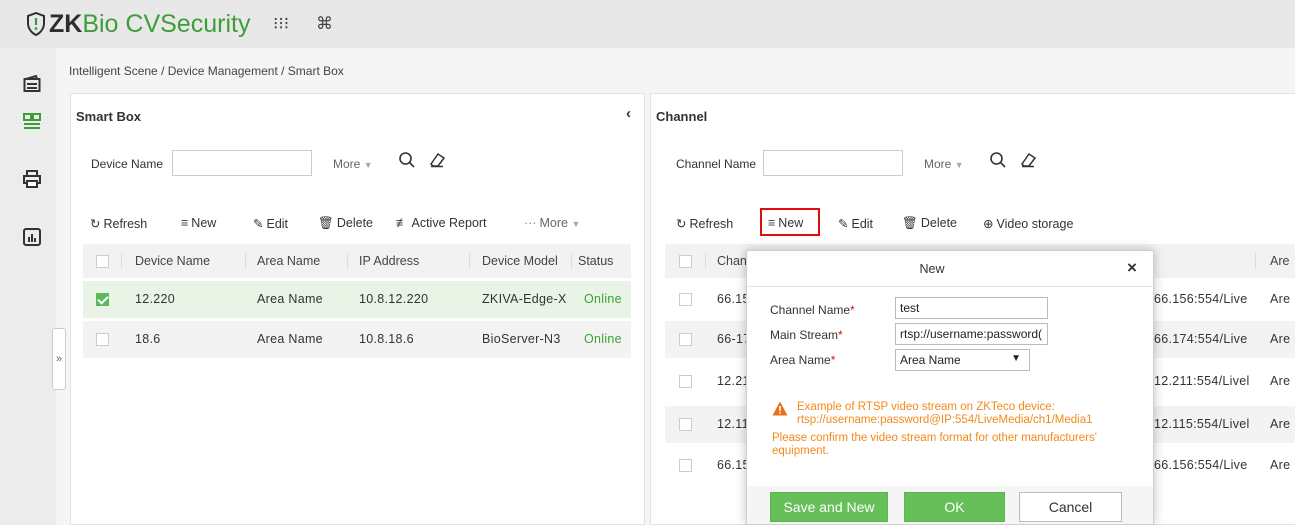 Image resolution: width=1295 pixels, height=525 pixels. What do you see at coordinates (32, 237) in the screenshot?
I see `report-chart-icon` at bounding box center [32, 237].